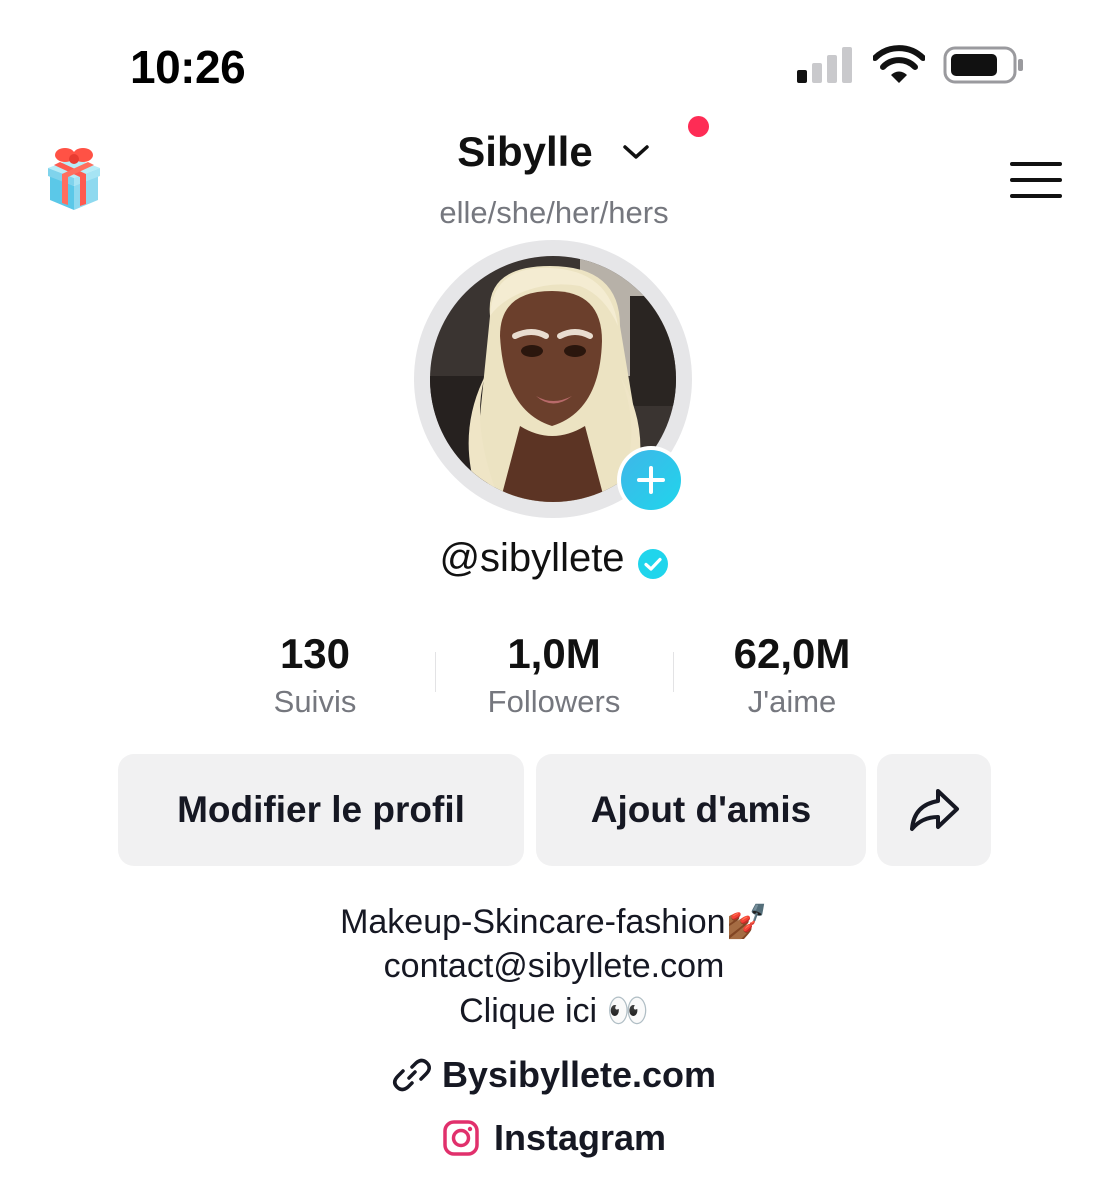  Describe the element at coordinates (652, 563) in the screenshot. I see `verified-badge-icon` at that location.